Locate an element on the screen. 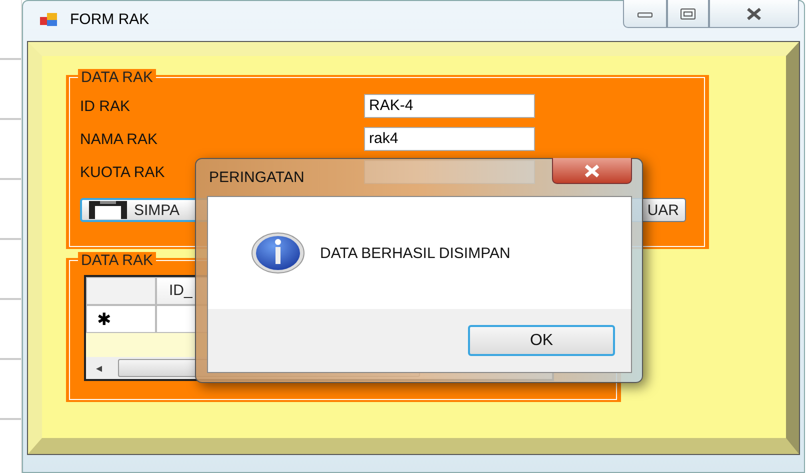  field-label: ID RAK is located at coordinates (105, 106).